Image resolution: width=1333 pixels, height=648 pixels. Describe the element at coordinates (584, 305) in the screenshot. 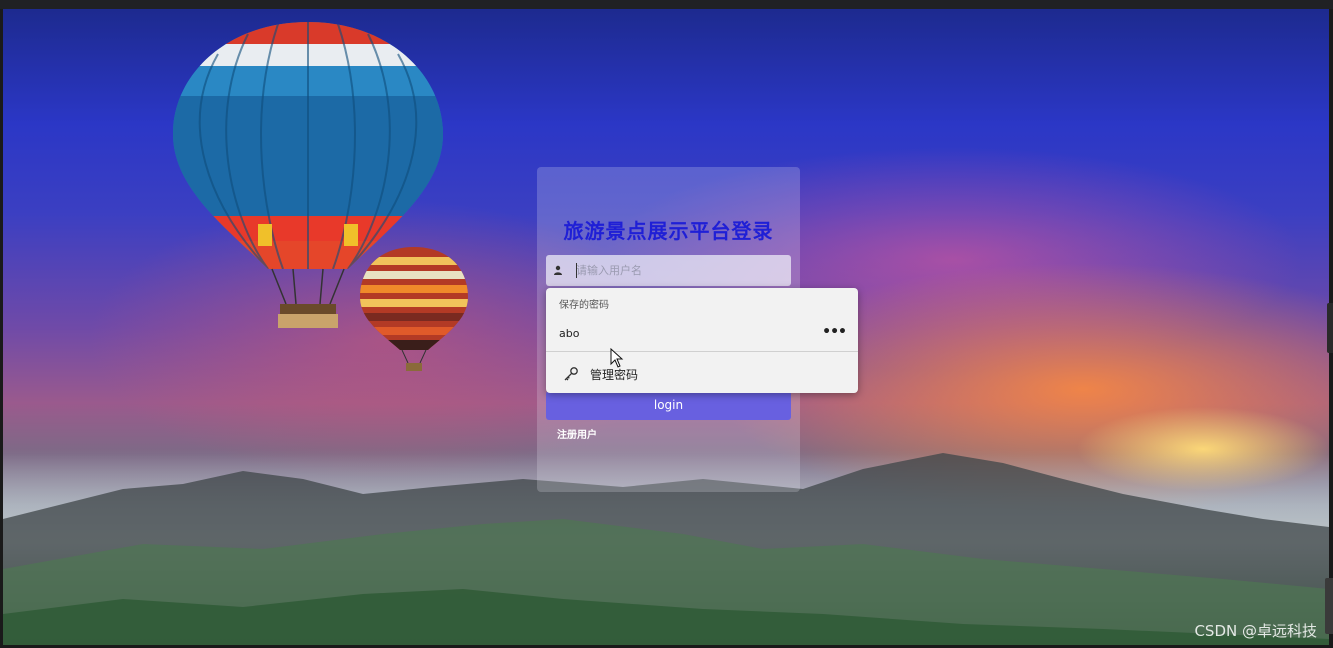

I see `saved-password-header: 保存的密码` at that location.